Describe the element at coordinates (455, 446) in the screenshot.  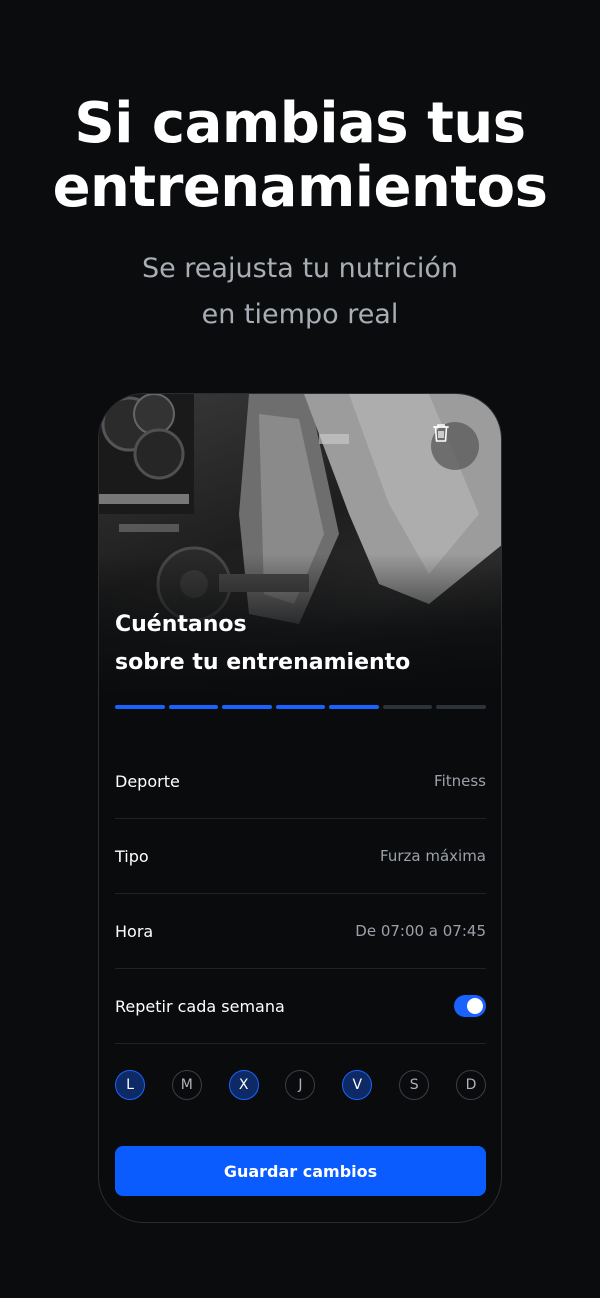
I see `delete-button` at that location.